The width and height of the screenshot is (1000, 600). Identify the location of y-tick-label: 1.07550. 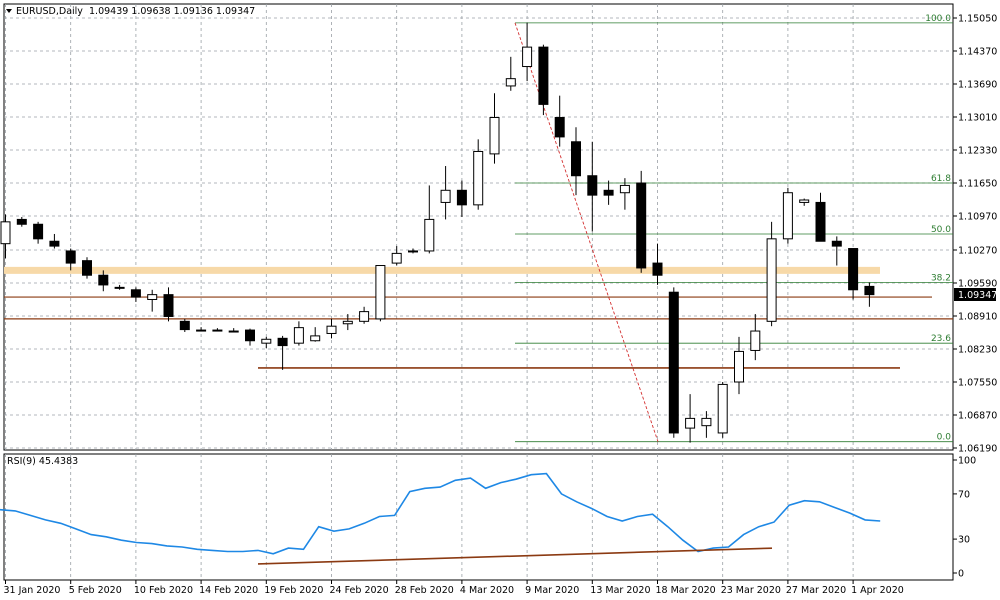
(977, 382).